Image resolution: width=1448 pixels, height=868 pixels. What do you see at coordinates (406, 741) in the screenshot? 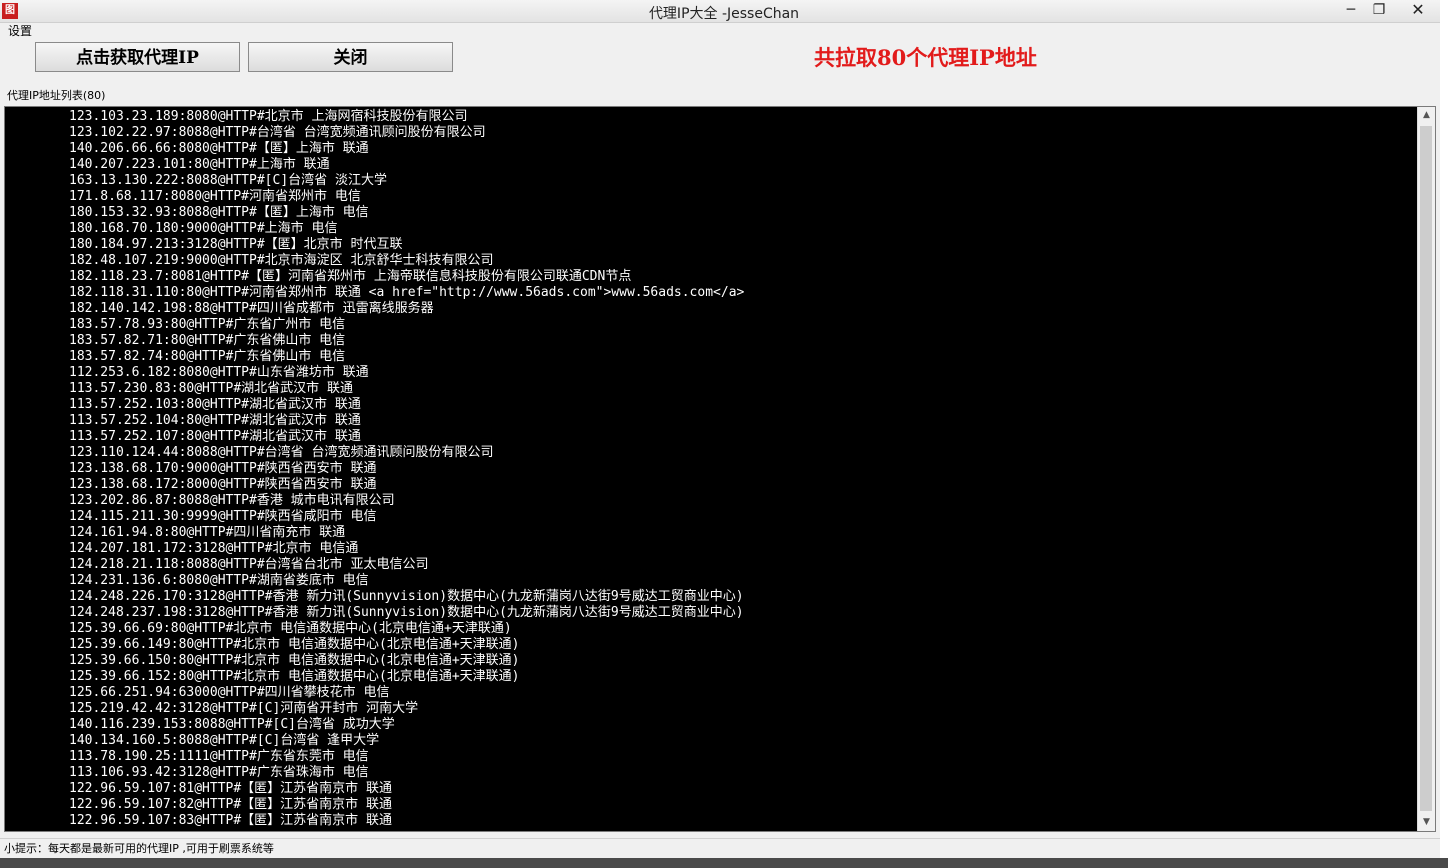
I see `proxy-list-item: 140.134.160.5:8088@HTTP#[C]台湾省 逢甲大学` at bounding box center [406, 741].